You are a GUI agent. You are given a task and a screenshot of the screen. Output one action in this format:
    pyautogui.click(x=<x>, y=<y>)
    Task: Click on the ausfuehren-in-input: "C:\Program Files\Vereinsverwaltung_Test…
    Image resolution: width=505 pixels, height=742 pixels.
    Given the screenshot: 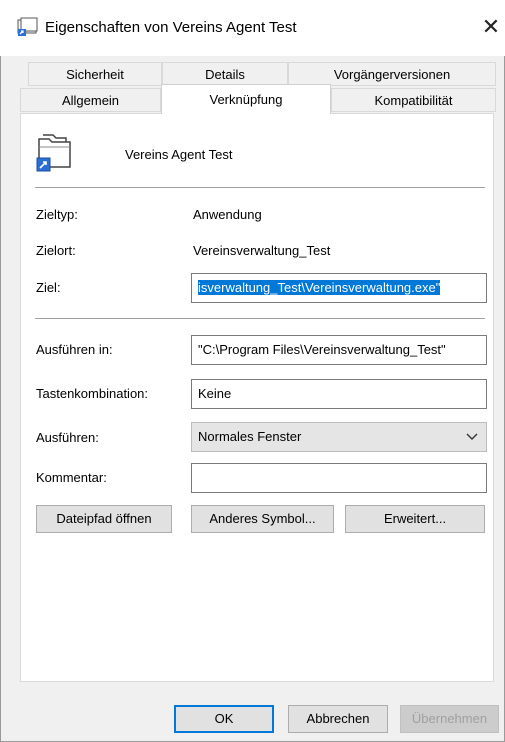 What is the action you would take?
    pyautogui.click(x=339, y=350)
    